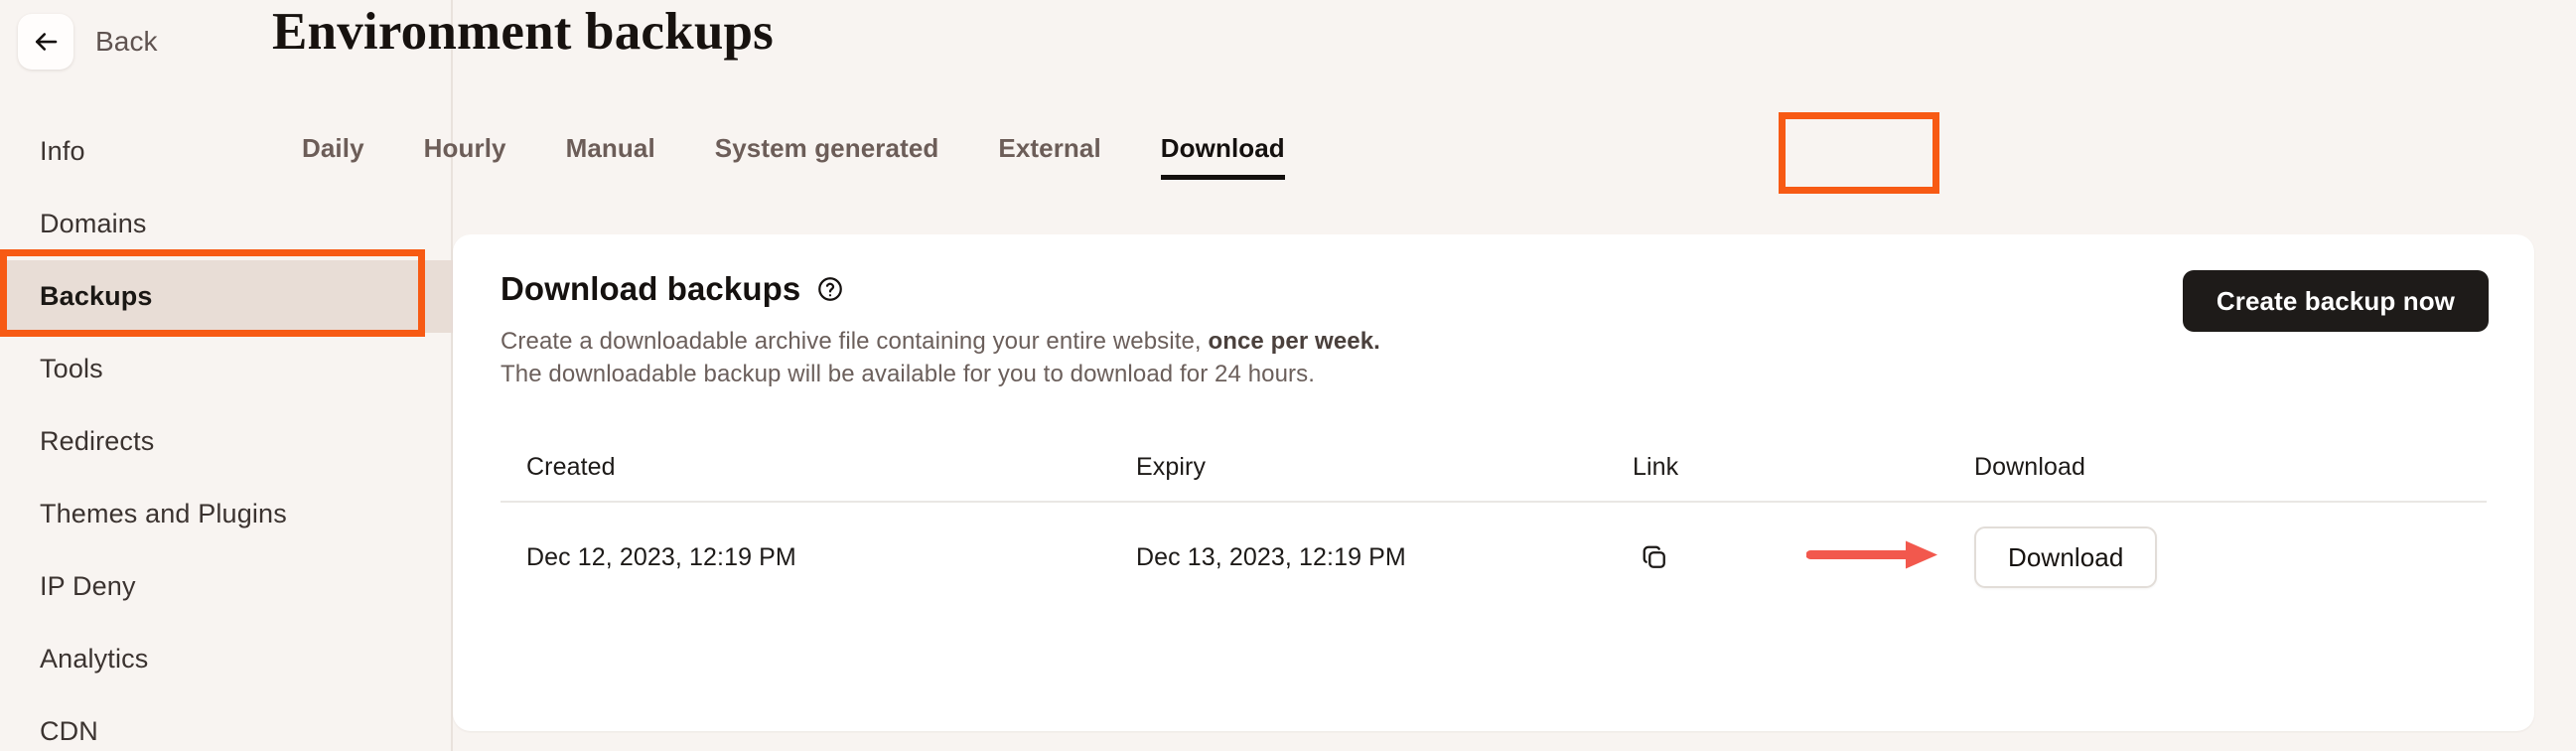 This screenshot has height=751, width=2576. I want to click on sidebar-item-label: IP Deny, so click(88, 586).